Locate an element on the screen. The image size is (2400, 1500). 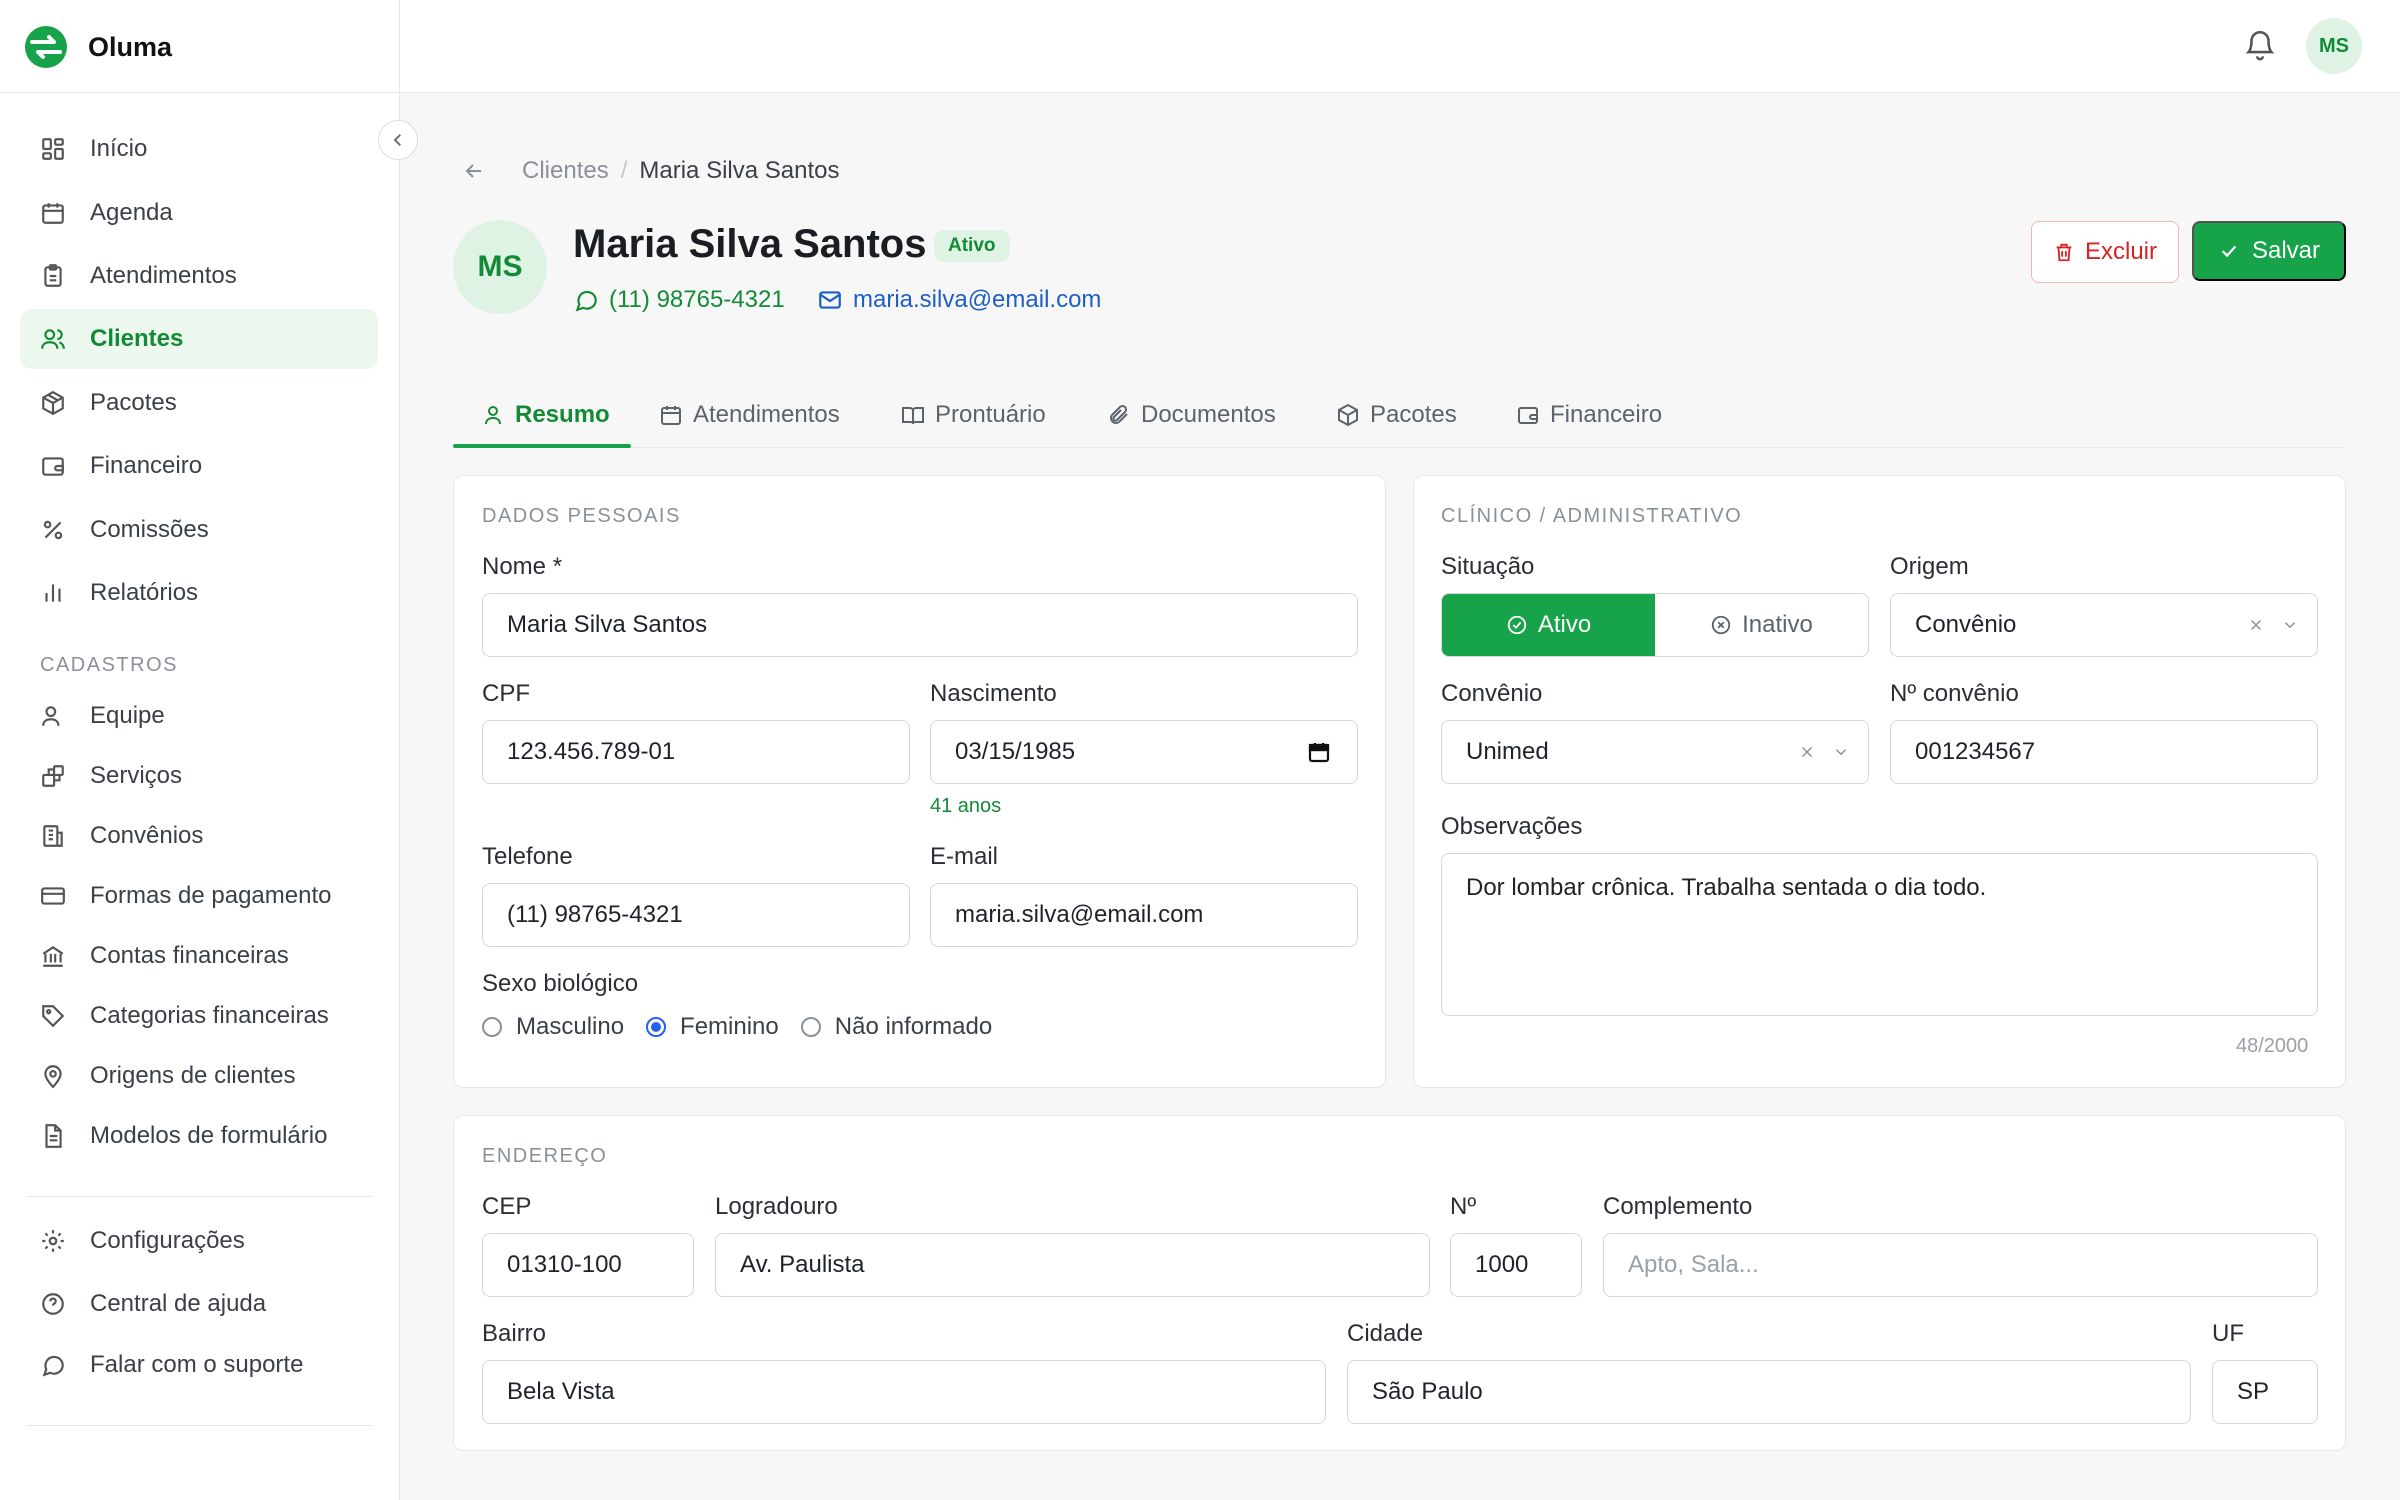
radio-label: Feminino is located at coordinates (729, 1026).